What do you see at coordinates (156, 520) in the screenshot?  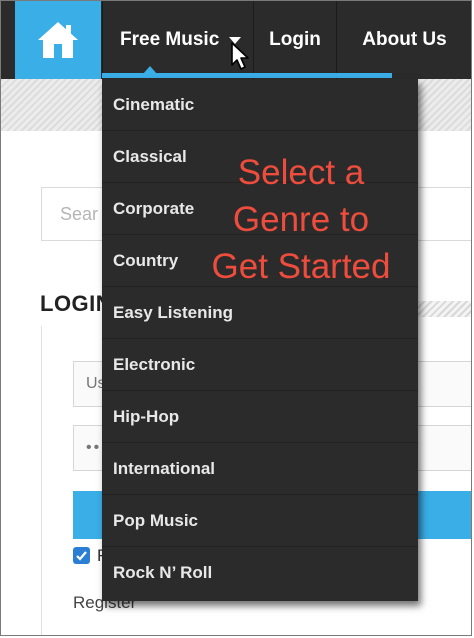 I see `genre-item-label: Pop Music` at bounding box center [156, 520].